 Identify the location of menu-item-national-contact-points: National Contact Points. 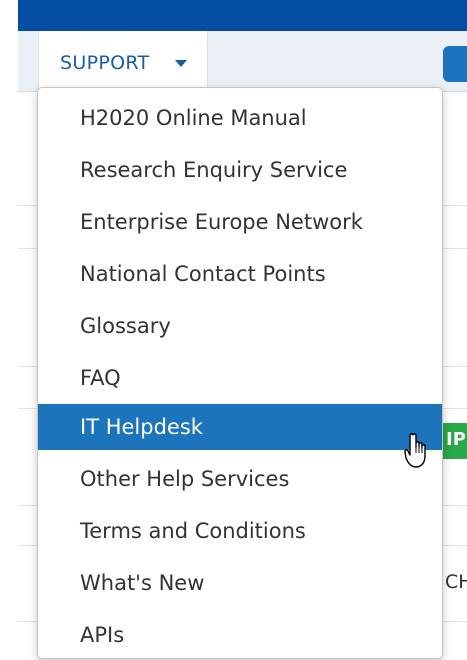
(240, 274).